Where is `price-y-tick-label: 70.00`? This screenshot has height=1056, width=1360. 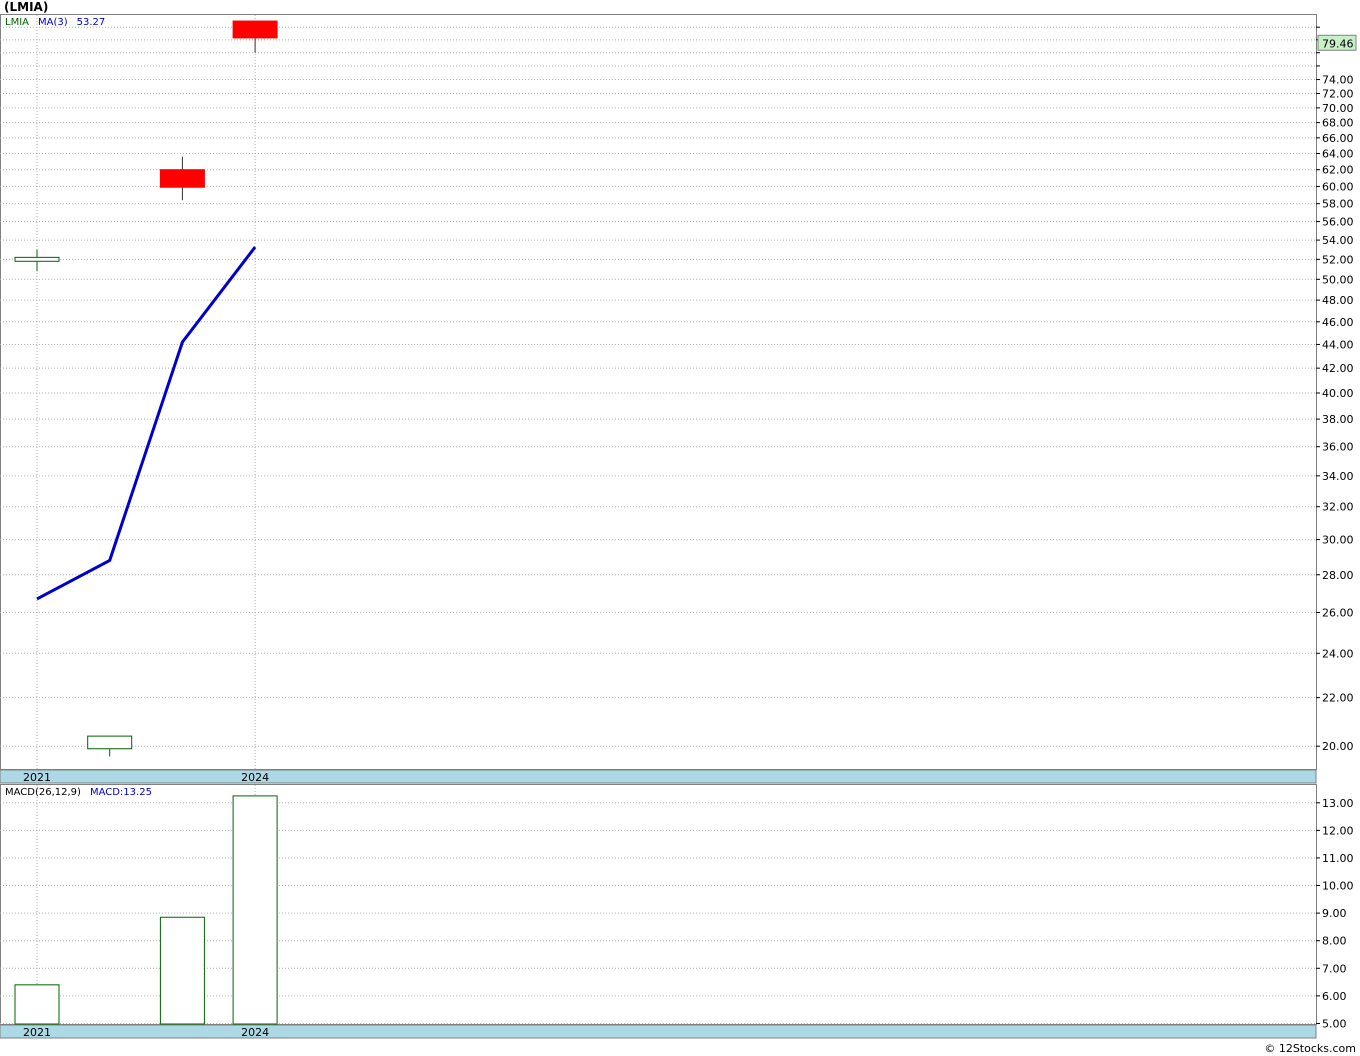 price-y-tick-label: 70.00 is located at coordinates (1338, 108).